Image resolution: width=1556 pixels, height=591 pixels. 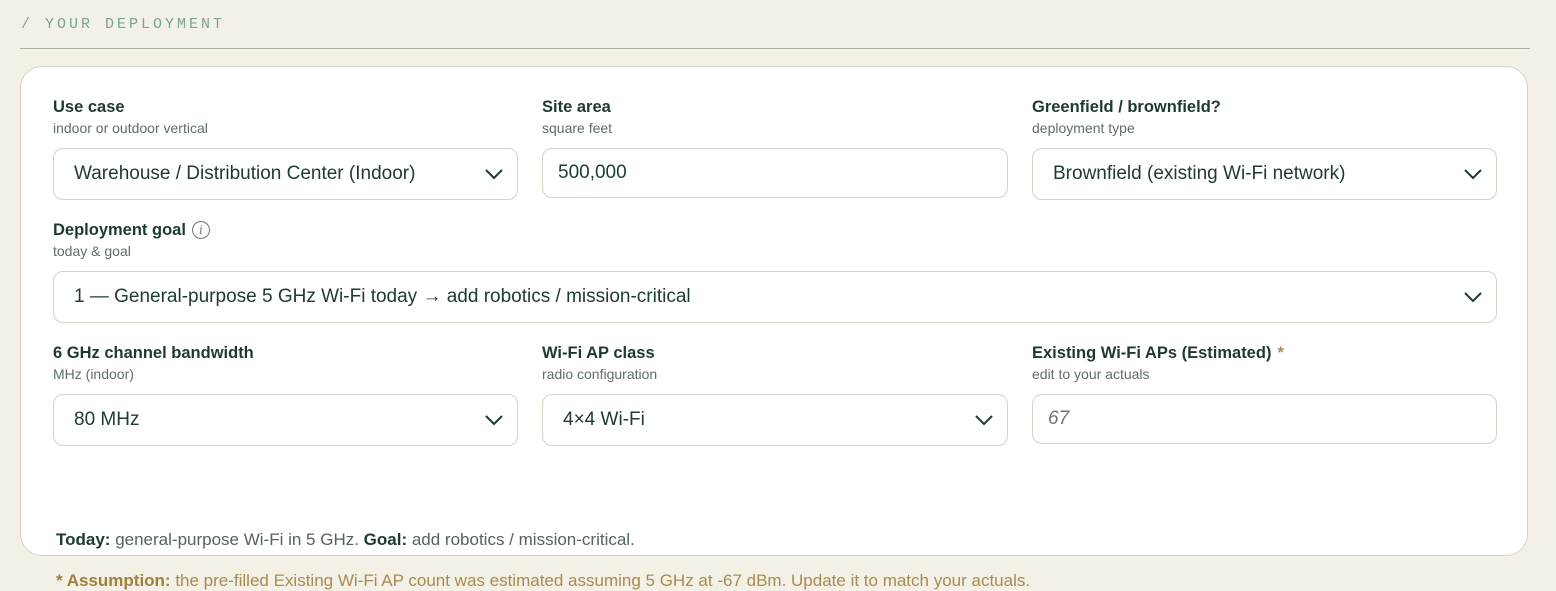 What do you see at coordinates (237, 539) in the screenshot?
I see `today-text: general-purpose Wi-Fi in 5 GHz.` at bounding box center [237, 539].